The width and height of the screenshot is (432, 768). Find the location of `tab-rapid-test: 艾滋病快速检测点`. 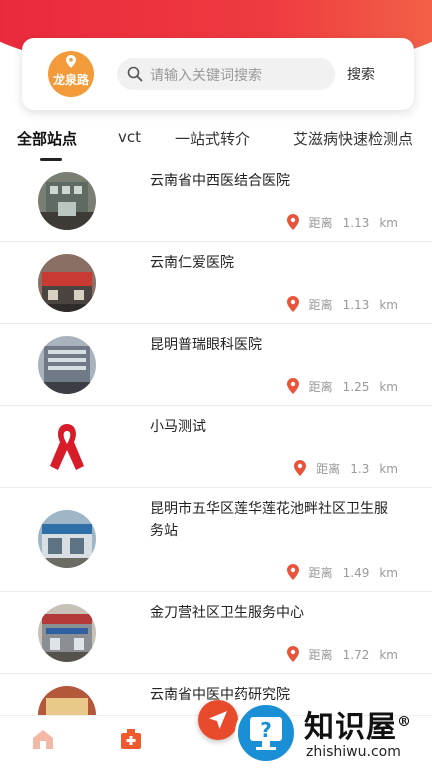

tab-rapid-test: 艾滋病快速检测点 is located at coordinates (353, 138).